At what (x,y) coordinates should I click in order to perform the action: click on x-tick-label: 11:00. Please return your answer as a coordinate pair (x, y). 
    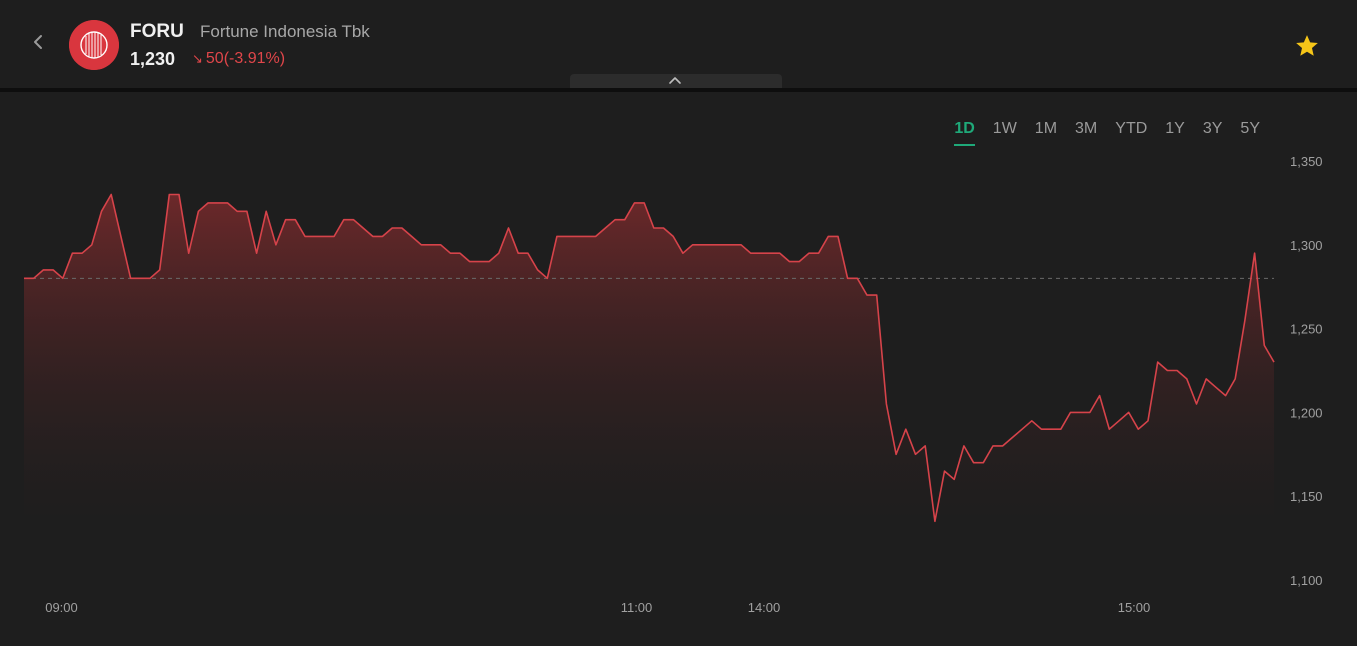
    Looking at the image, I should click on (637, 607).